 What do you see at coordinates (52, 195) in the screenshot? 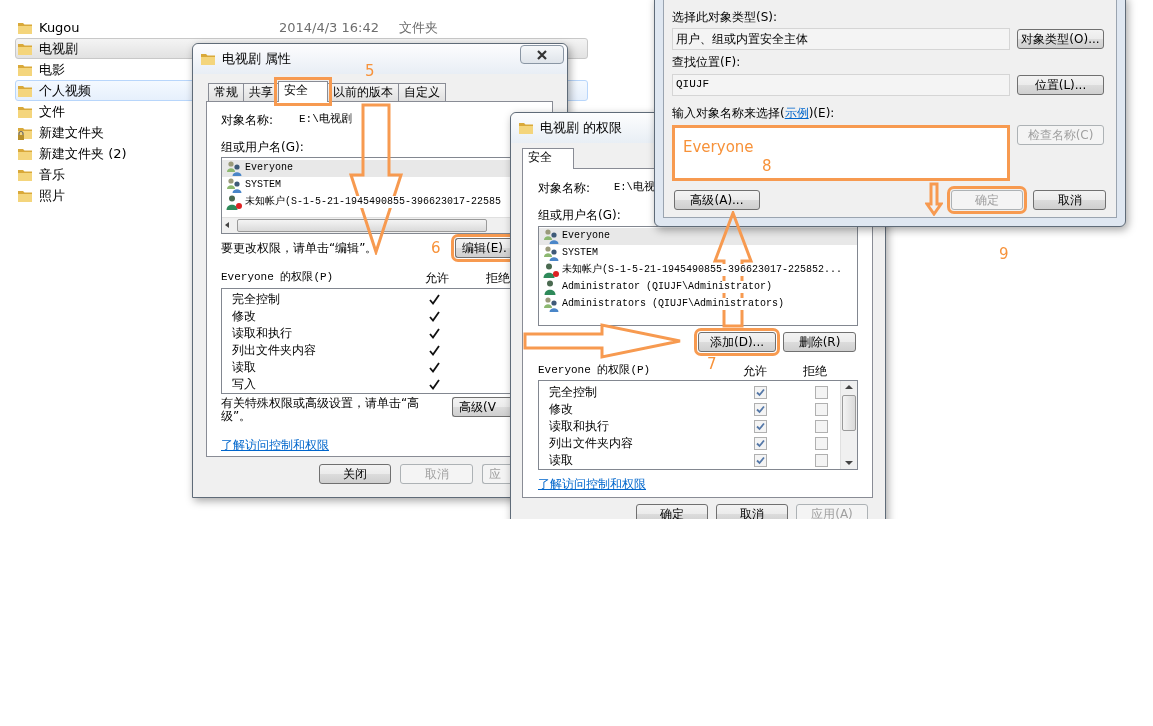
I see `file-name: 照片` at bounding box center [52, 195].